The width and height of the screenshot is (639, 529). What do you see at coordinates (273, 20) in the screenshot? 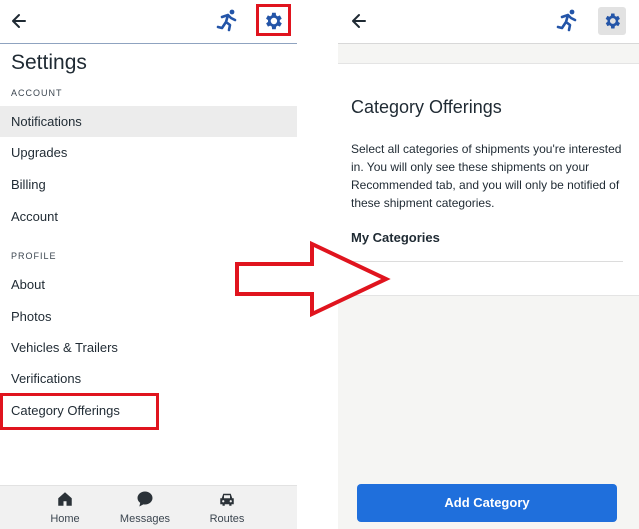
I see `gear-highlight-box` at bounding box center [273, 20].